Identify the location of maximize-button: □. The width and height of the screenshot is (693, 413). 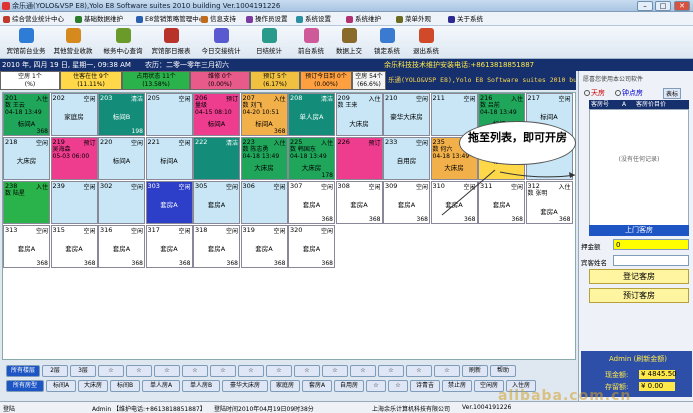
(663, 6).